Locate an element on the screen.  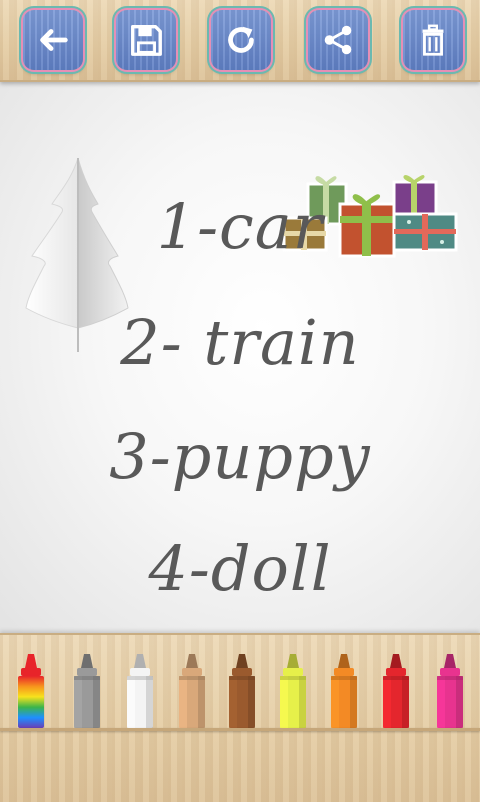
share-icon is located at coordinates (338, 40).